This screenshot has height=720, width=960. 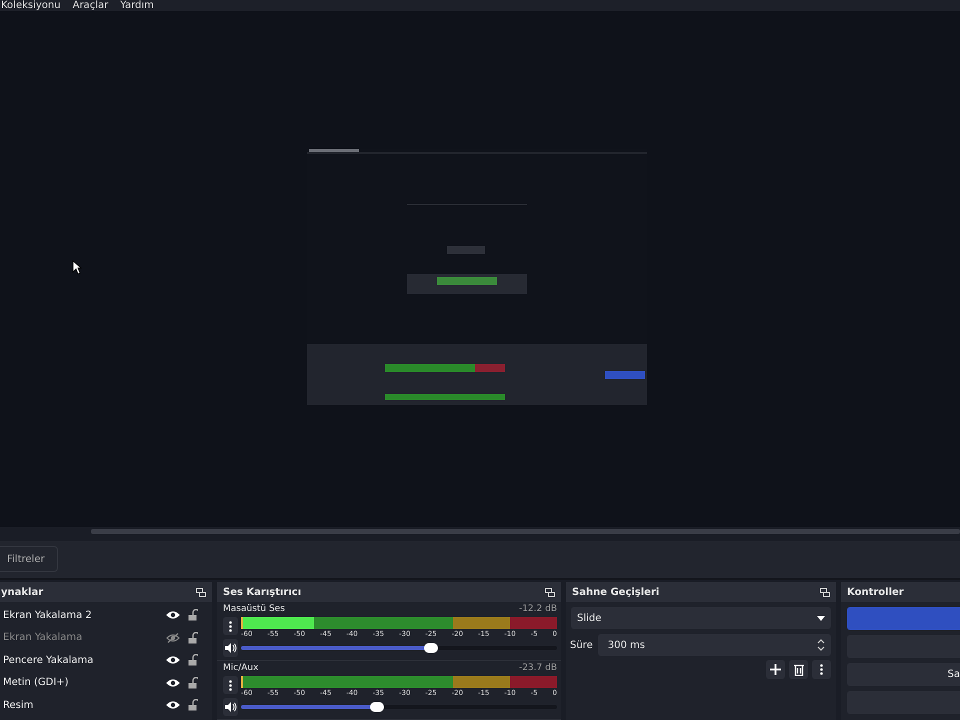 I want to click on channel-name: Mic/Aux, so click(x=240, y=669).